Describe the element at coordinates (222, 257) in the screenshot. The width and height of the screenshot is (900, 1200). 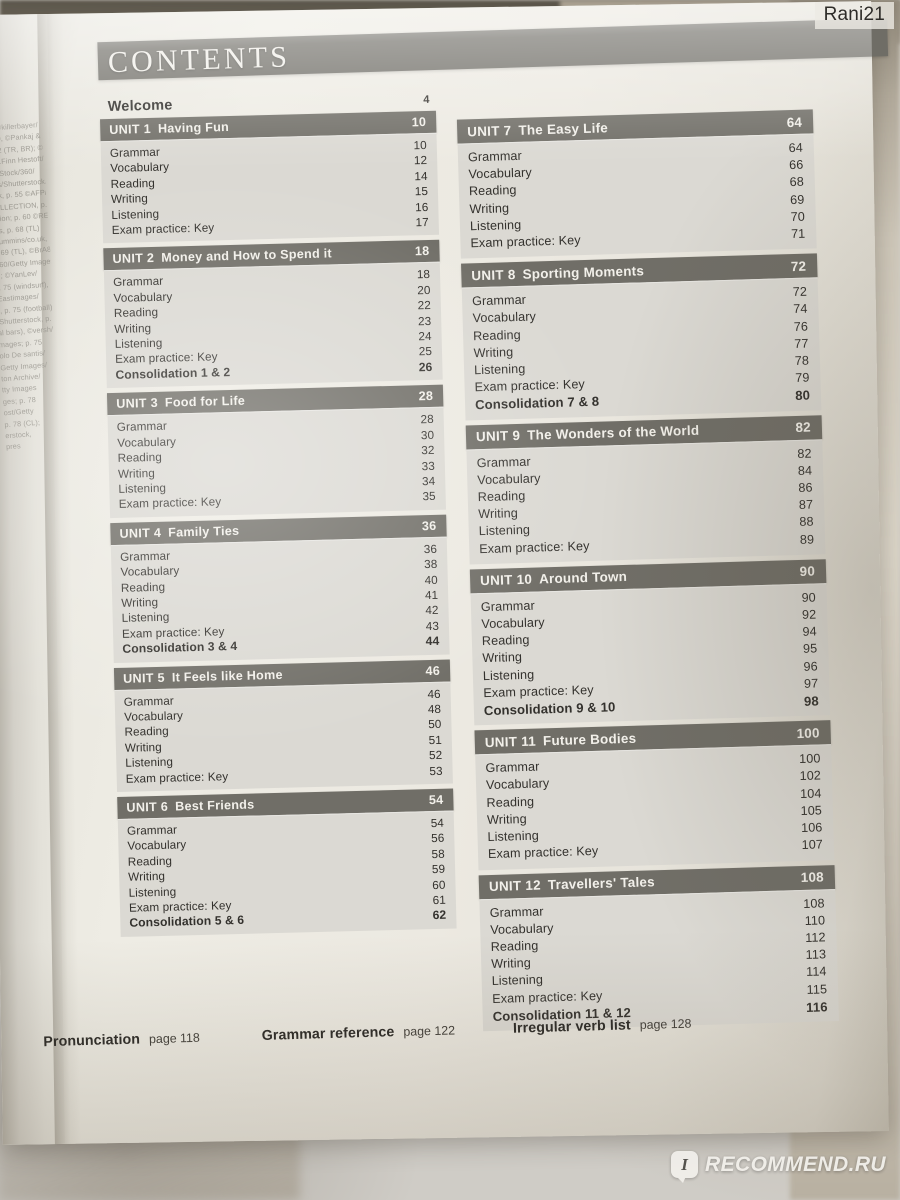
I see `unit-header-label: UNIT 2 Money and How to Spend it` at that location.